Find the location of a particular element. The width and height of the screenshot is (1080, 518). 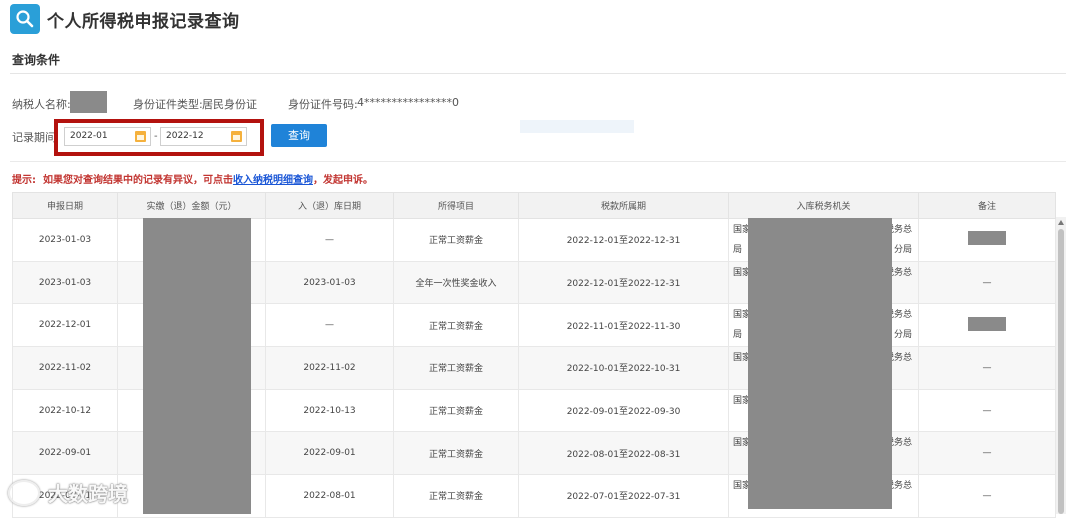

section-divider is located at coordinates (538, 73).